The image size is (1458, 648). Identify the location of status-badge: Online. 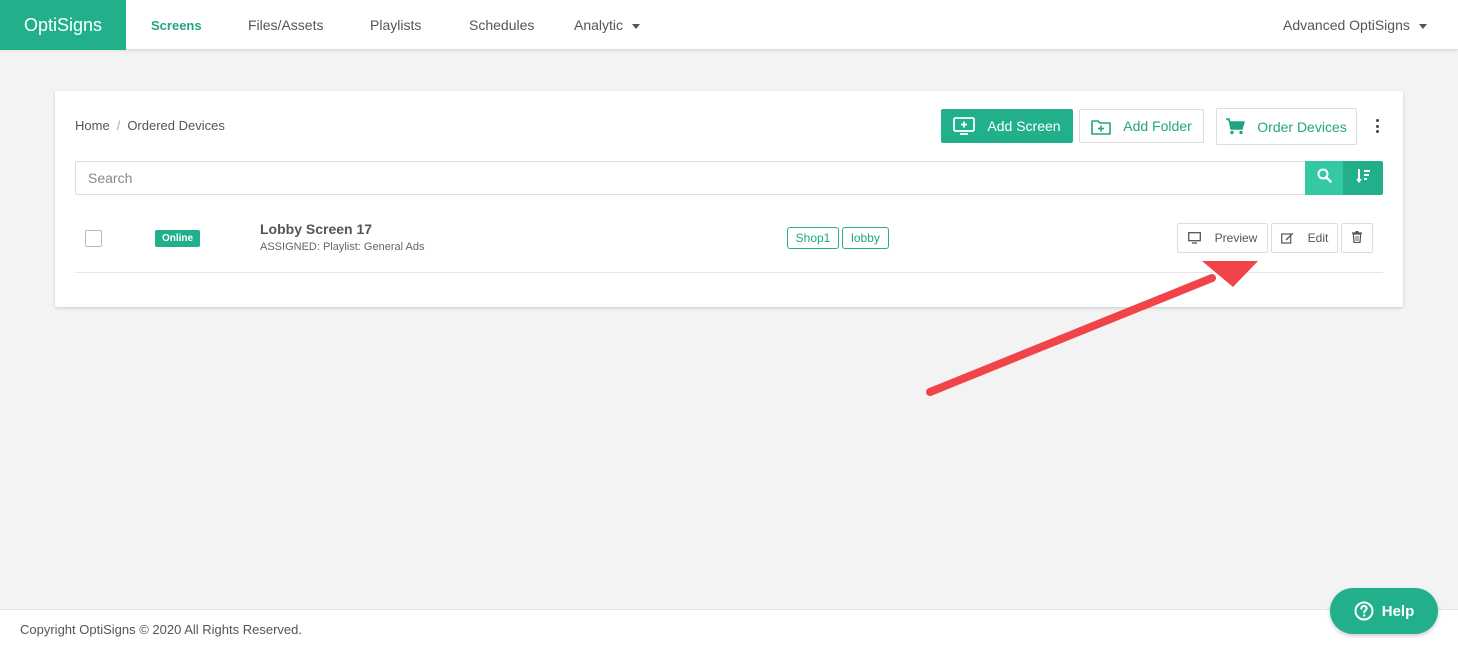
(177, 238).